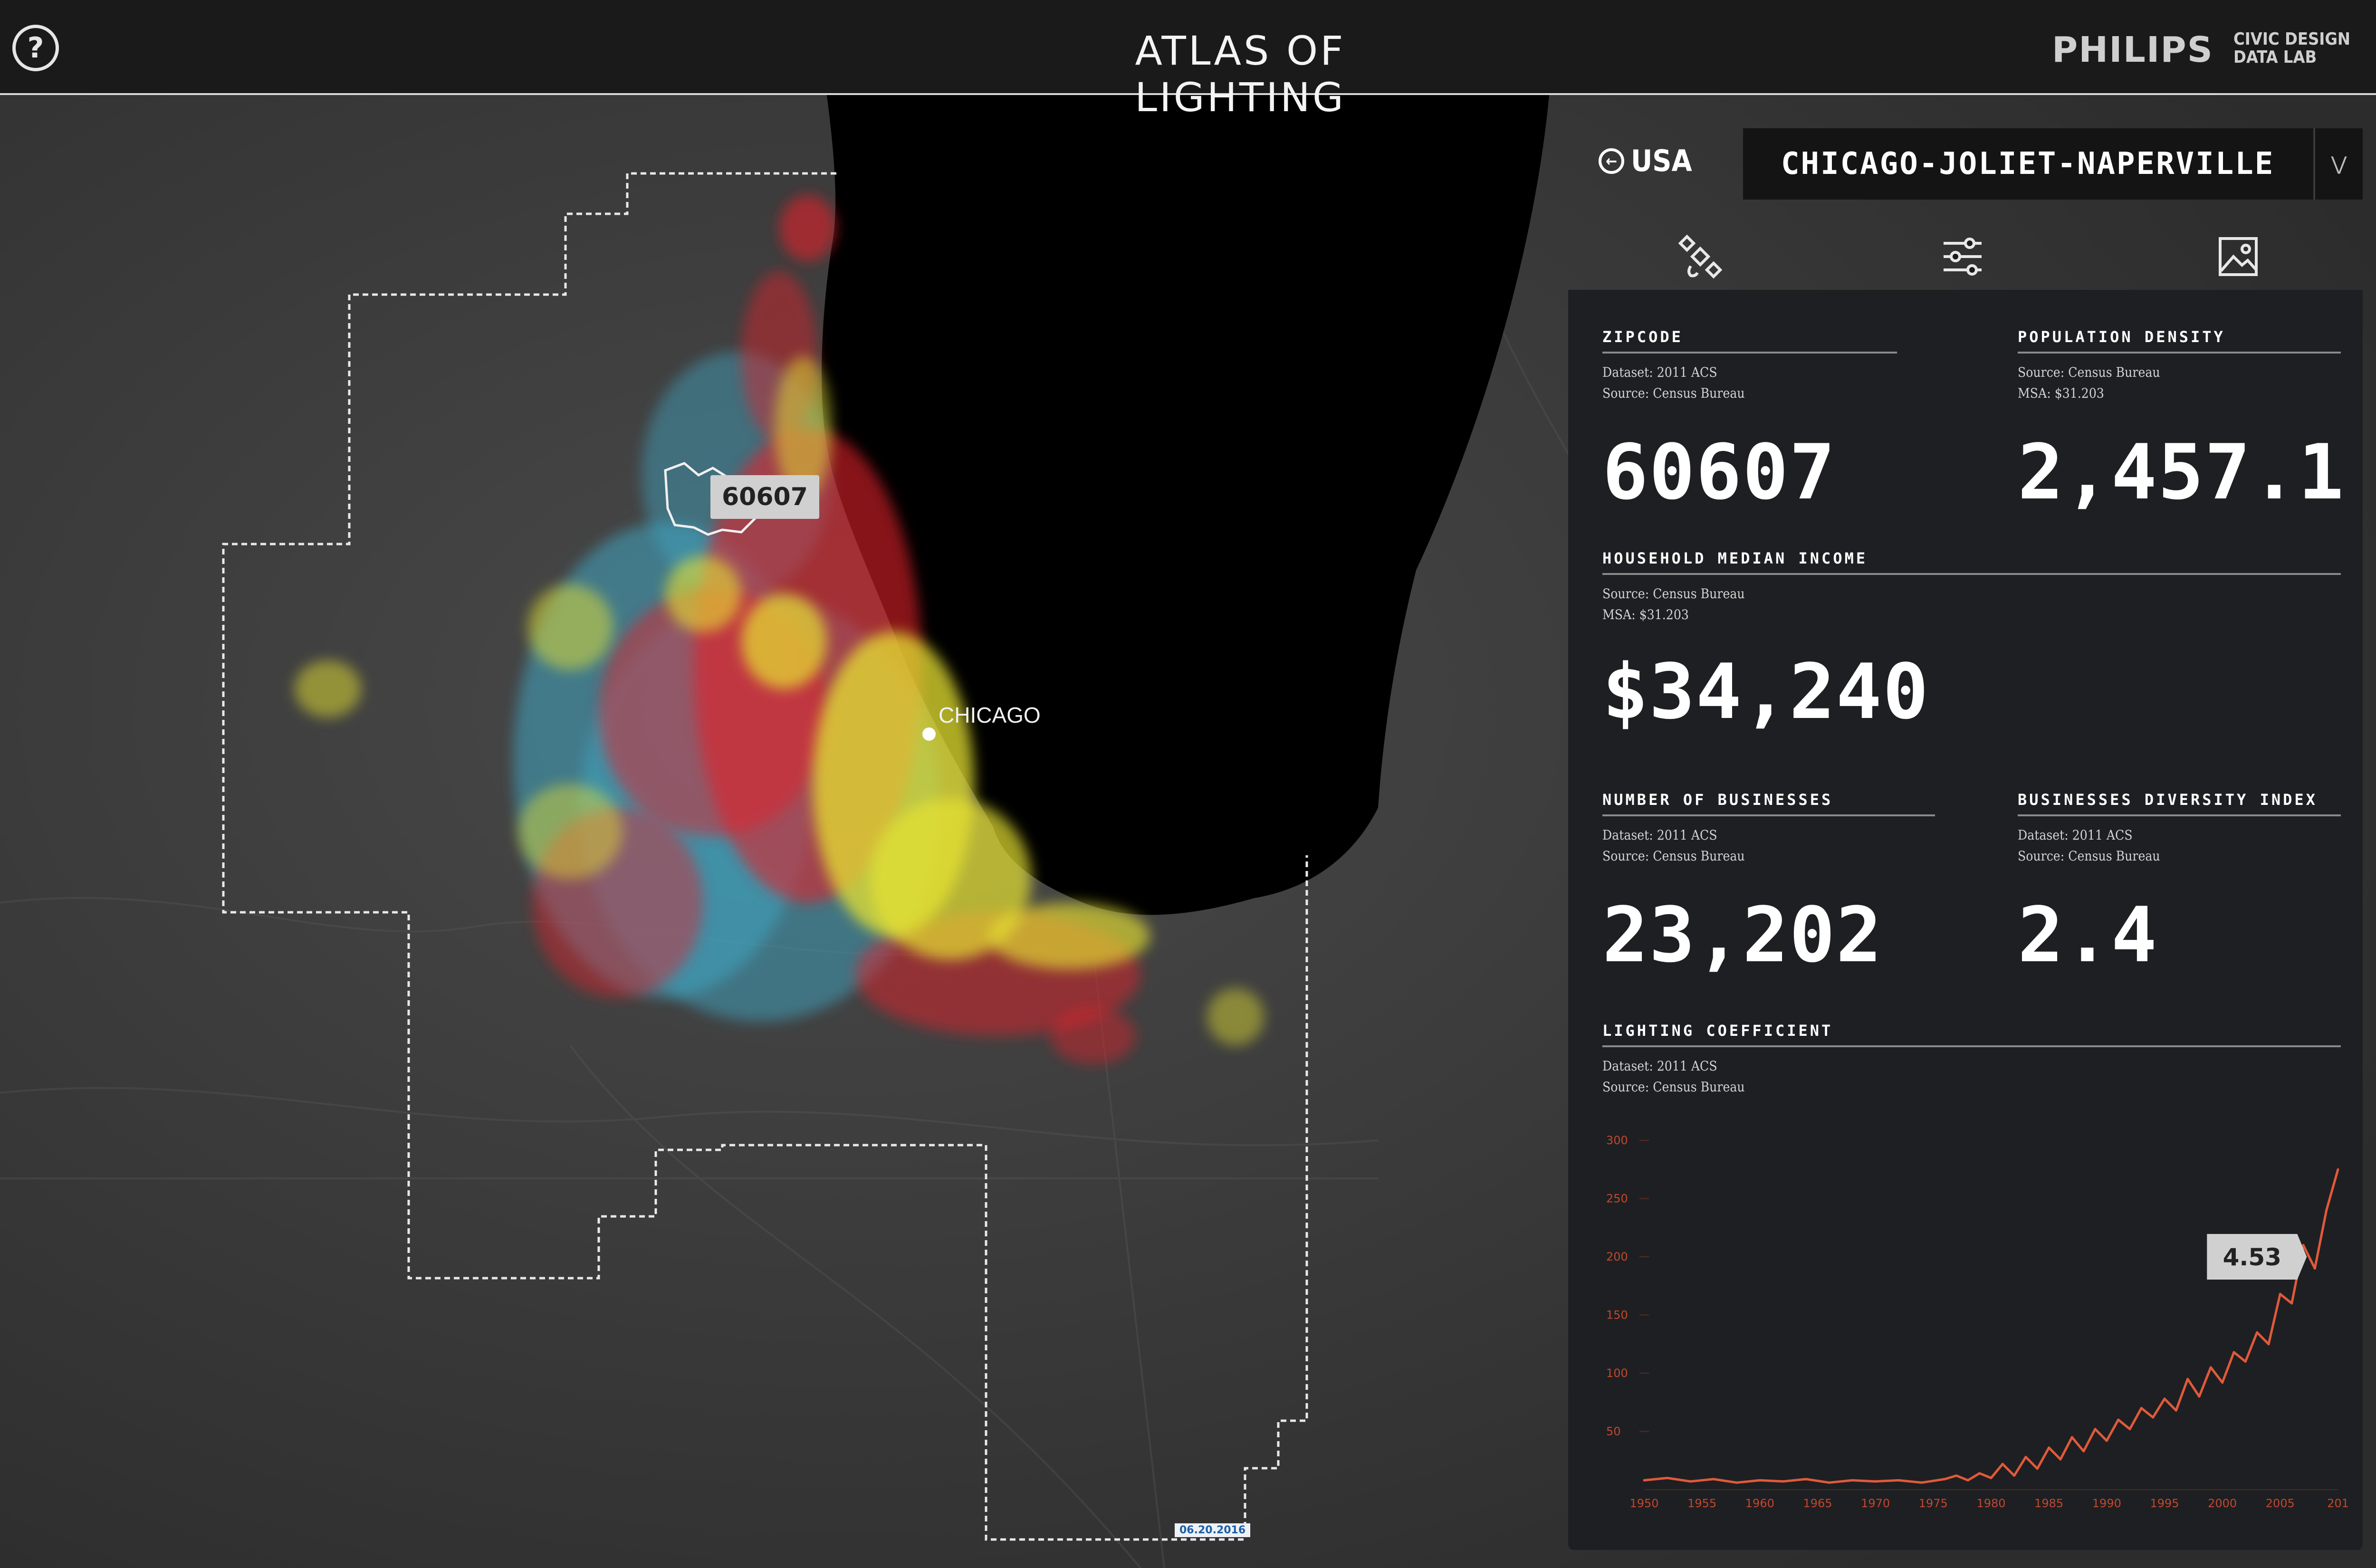  I want to click on x-tick-label: 1955, so click(1701, 1504).